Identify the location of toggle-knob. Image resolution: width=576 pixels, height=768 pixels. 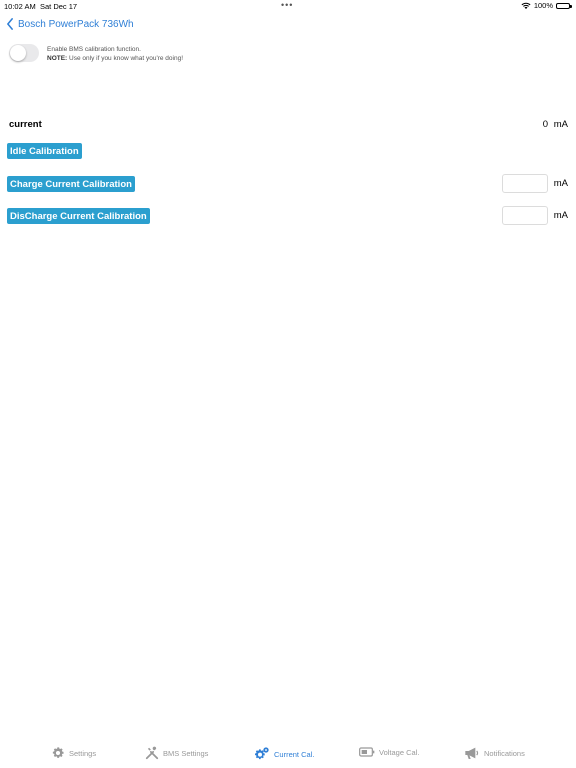
(18, 53).